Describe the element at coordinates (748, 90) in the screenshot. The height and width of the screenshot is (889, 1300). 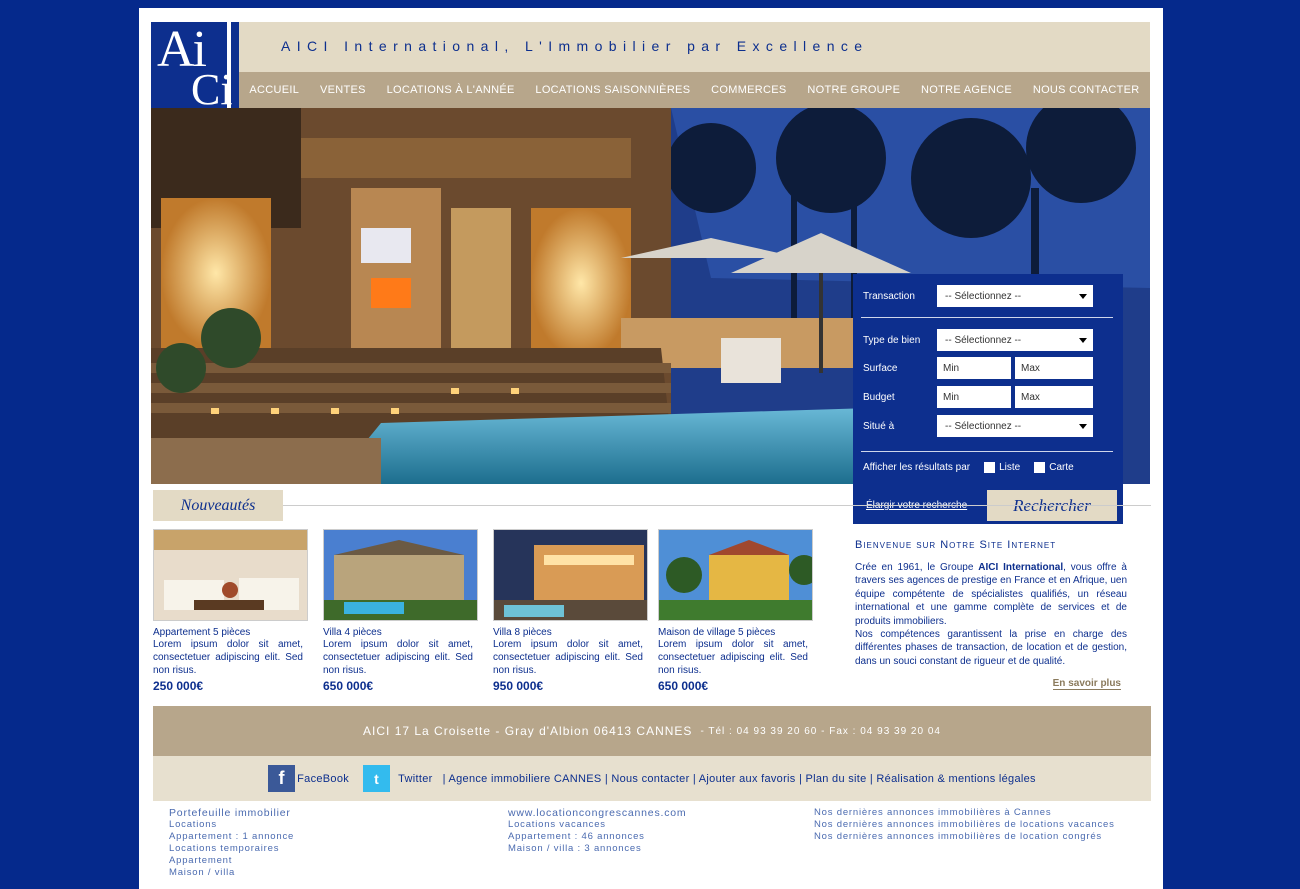
I see `nav-commerces: COMMERCES` at that location.